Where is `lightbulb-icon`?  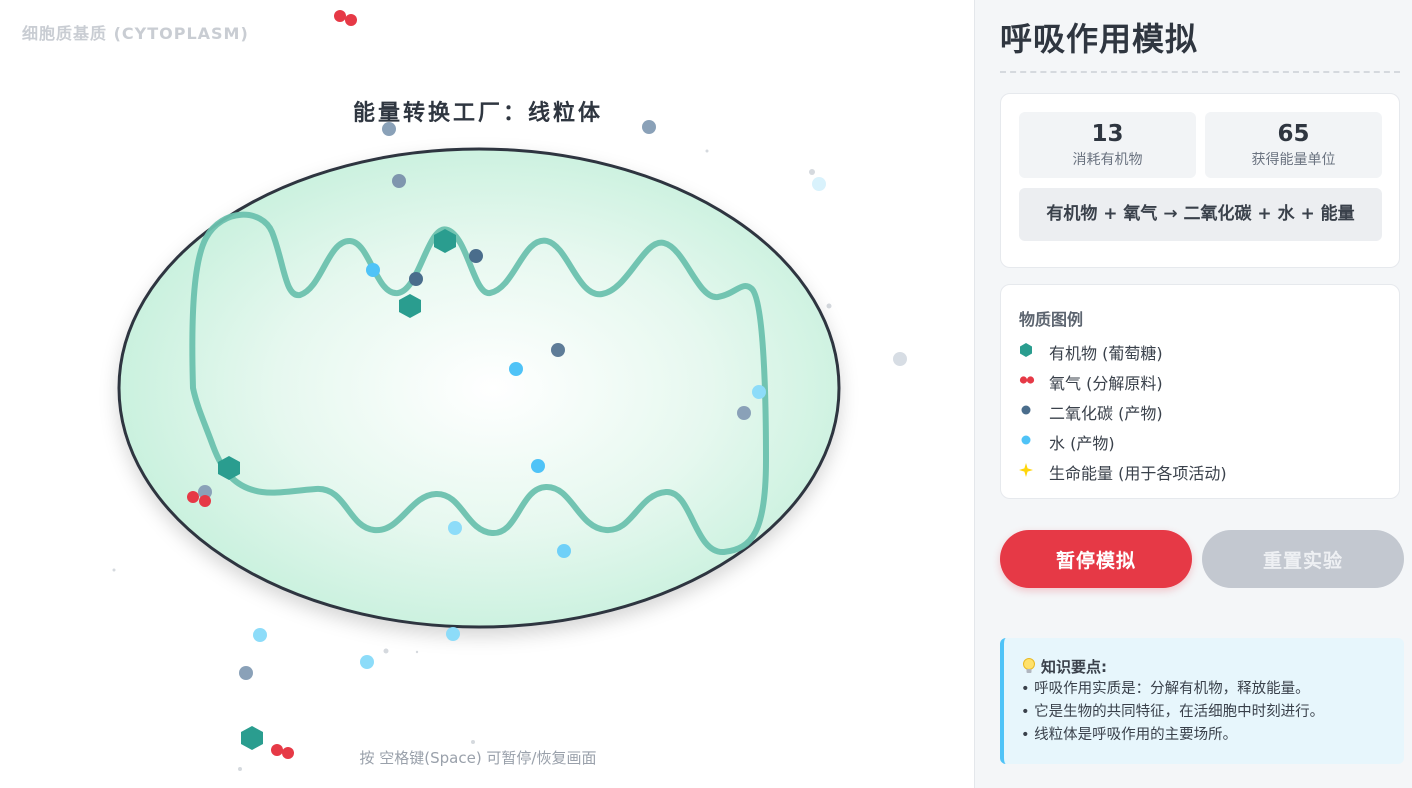
lightbulb-icon is located at coordinates (1029, 666).